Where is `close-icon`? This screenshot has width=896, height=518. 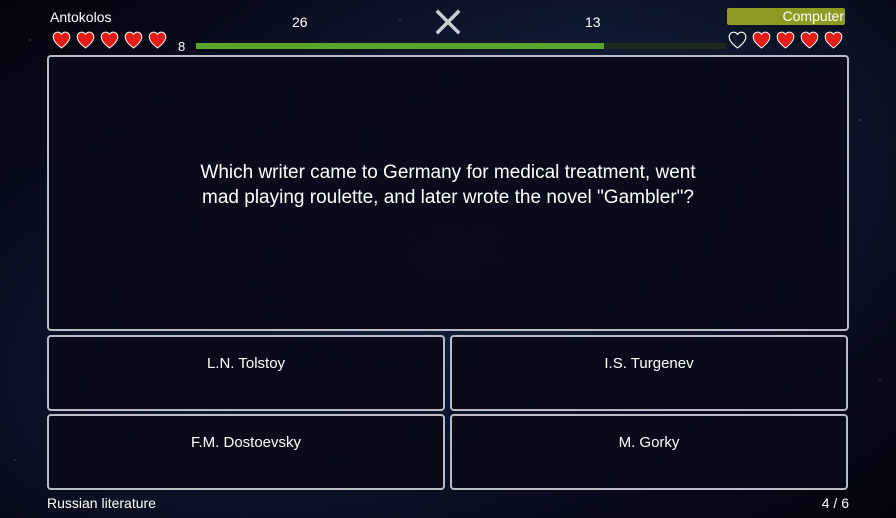 close-icon is located at coordinates (448, 22).